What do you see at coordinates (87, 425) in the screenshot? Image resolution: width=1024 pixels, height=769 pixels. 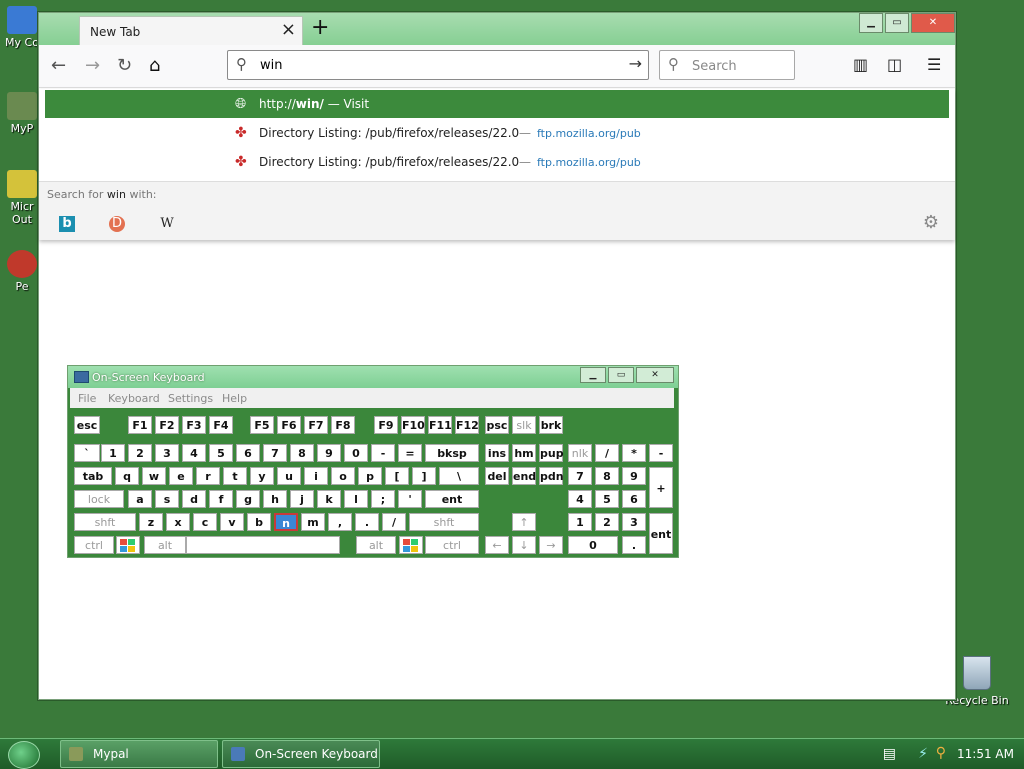 I see `key-esc: esc` at bounding box center [87, 425].